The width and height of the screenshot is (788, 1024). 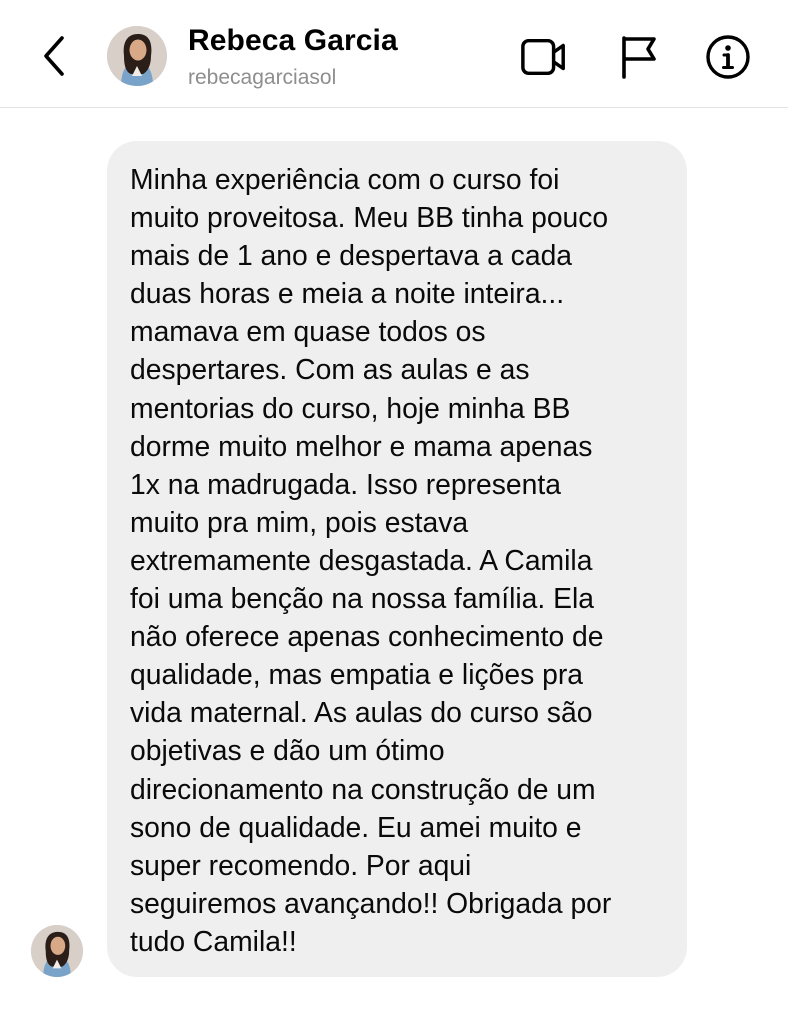 I want to click on video-call-button, so click(x=544, y=57).